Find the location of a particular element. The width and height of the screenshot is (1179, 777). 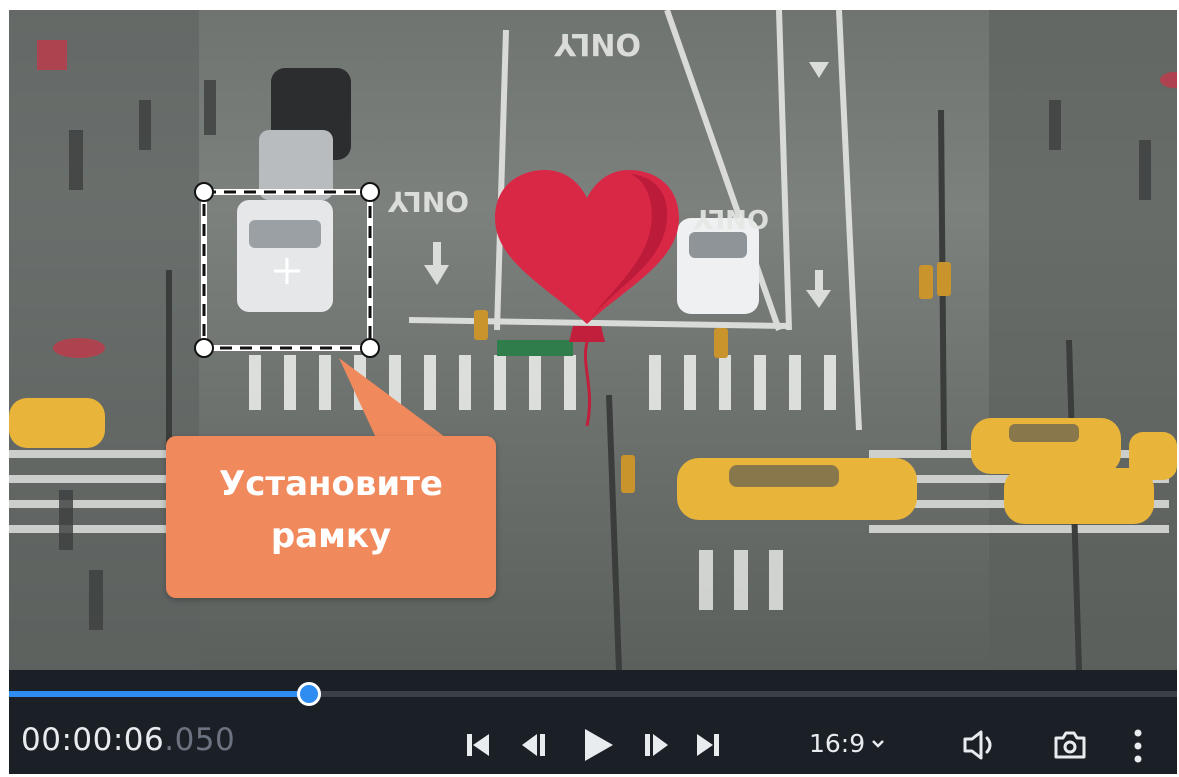

more-options-button is located at coordinates (1138, 746).